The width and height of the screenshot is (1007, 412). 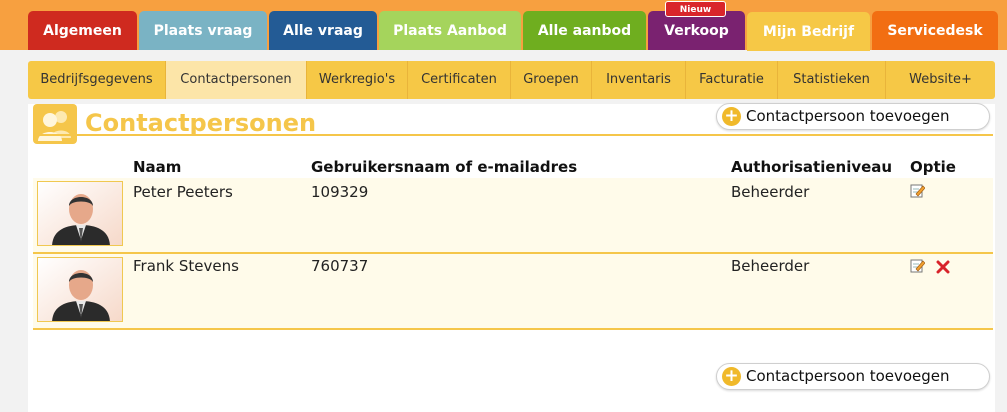 I want to click on header-role: Authorisatieniveau, so click(x=812, y=167).